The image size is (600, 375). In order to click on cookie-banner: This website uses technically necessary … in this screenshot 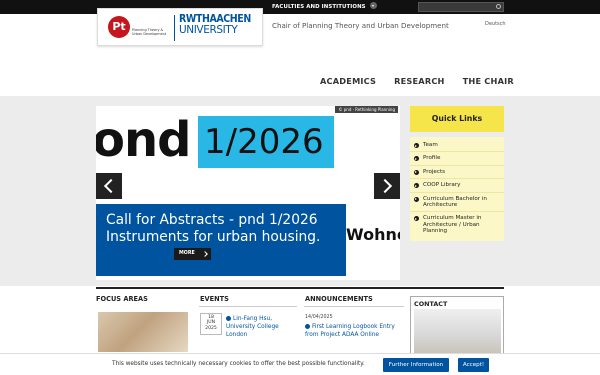, I will do `click(300, 364)`.